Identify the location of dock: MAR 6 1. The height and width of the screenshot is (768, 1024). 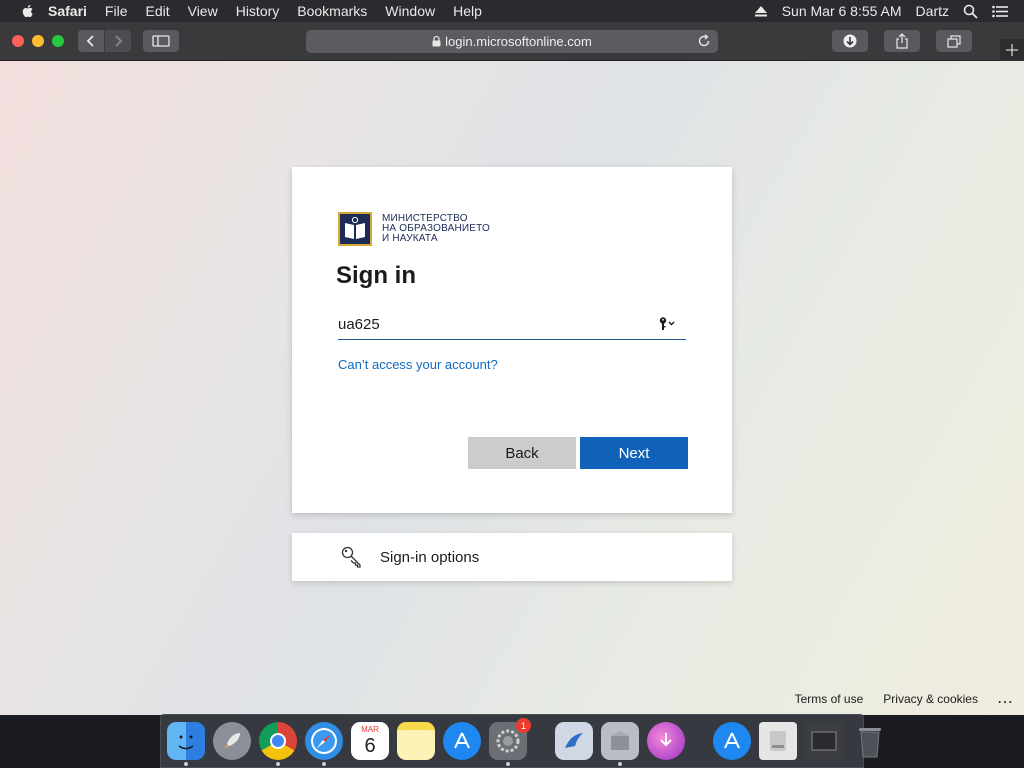
(520, 741).